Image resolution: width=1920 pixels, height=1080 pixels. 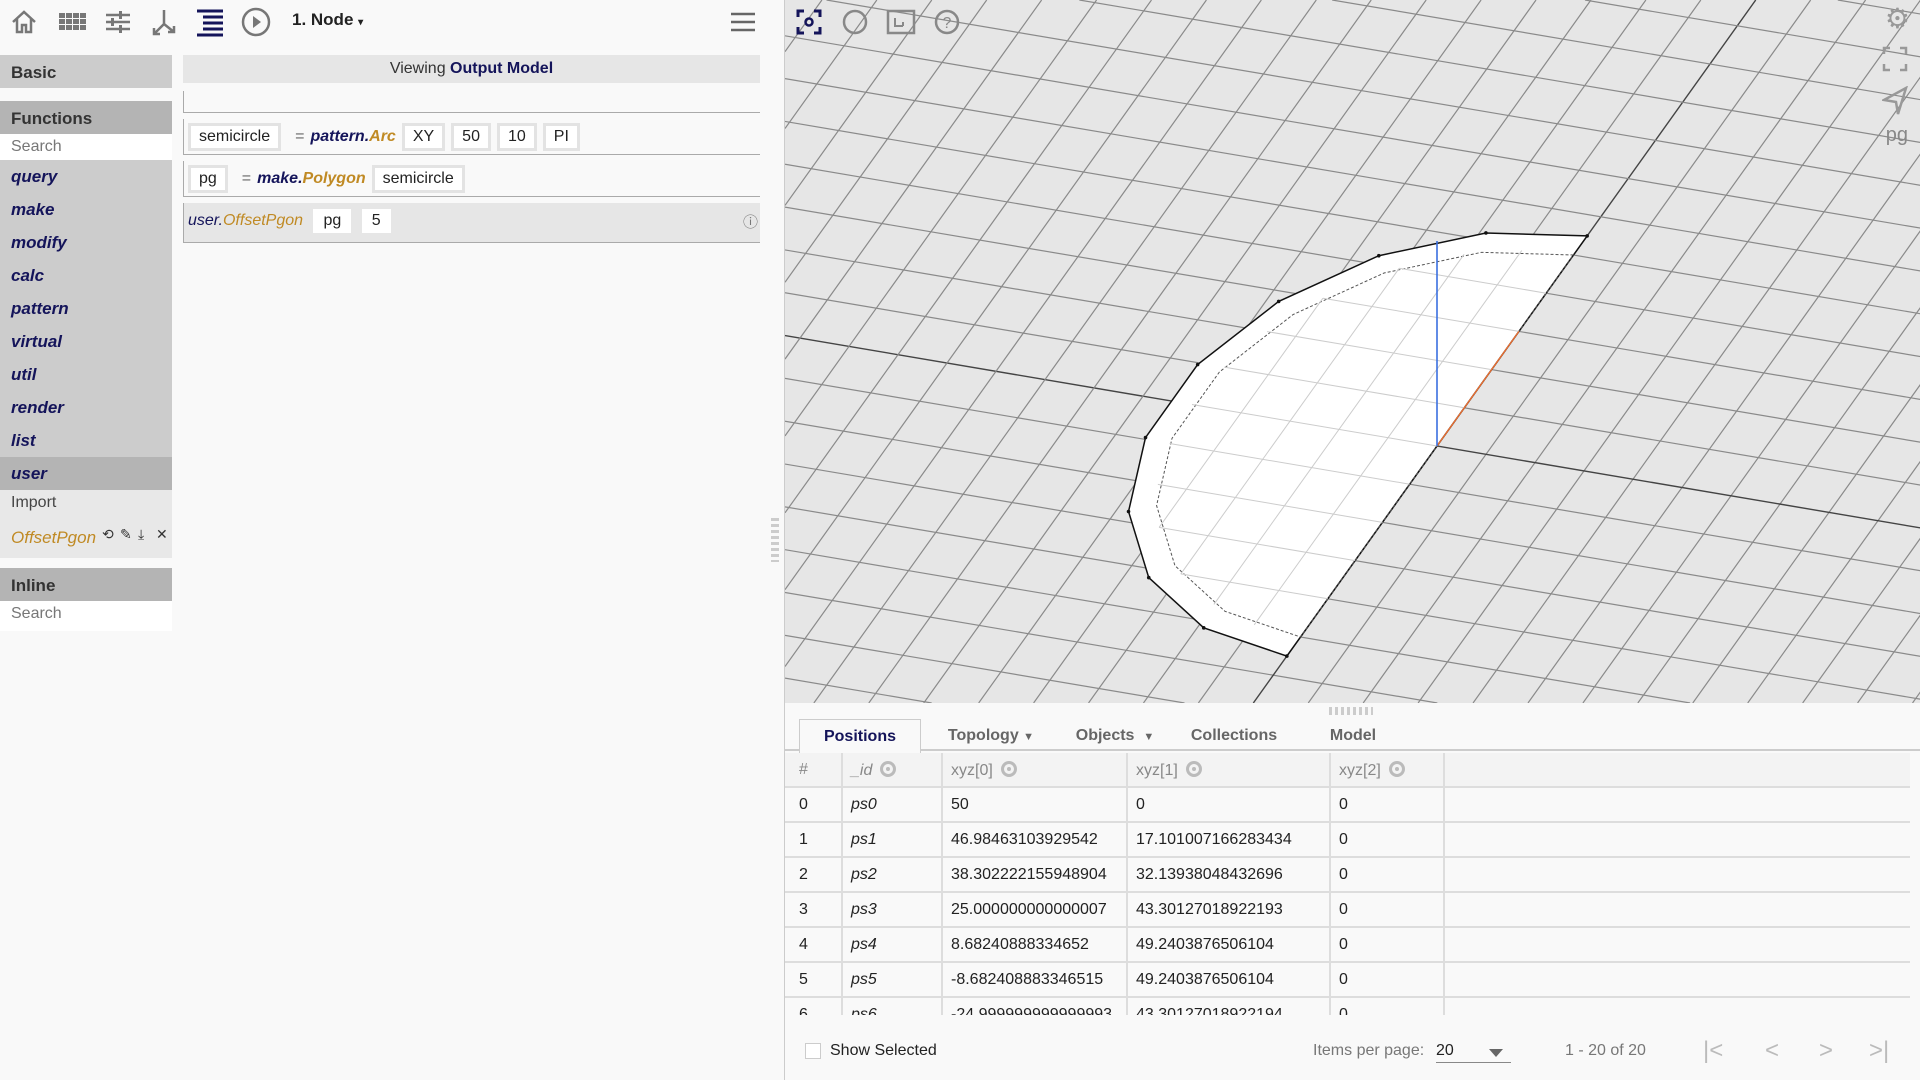 I want to click on inline-section-header: Inline, so click(x=86, y=584).